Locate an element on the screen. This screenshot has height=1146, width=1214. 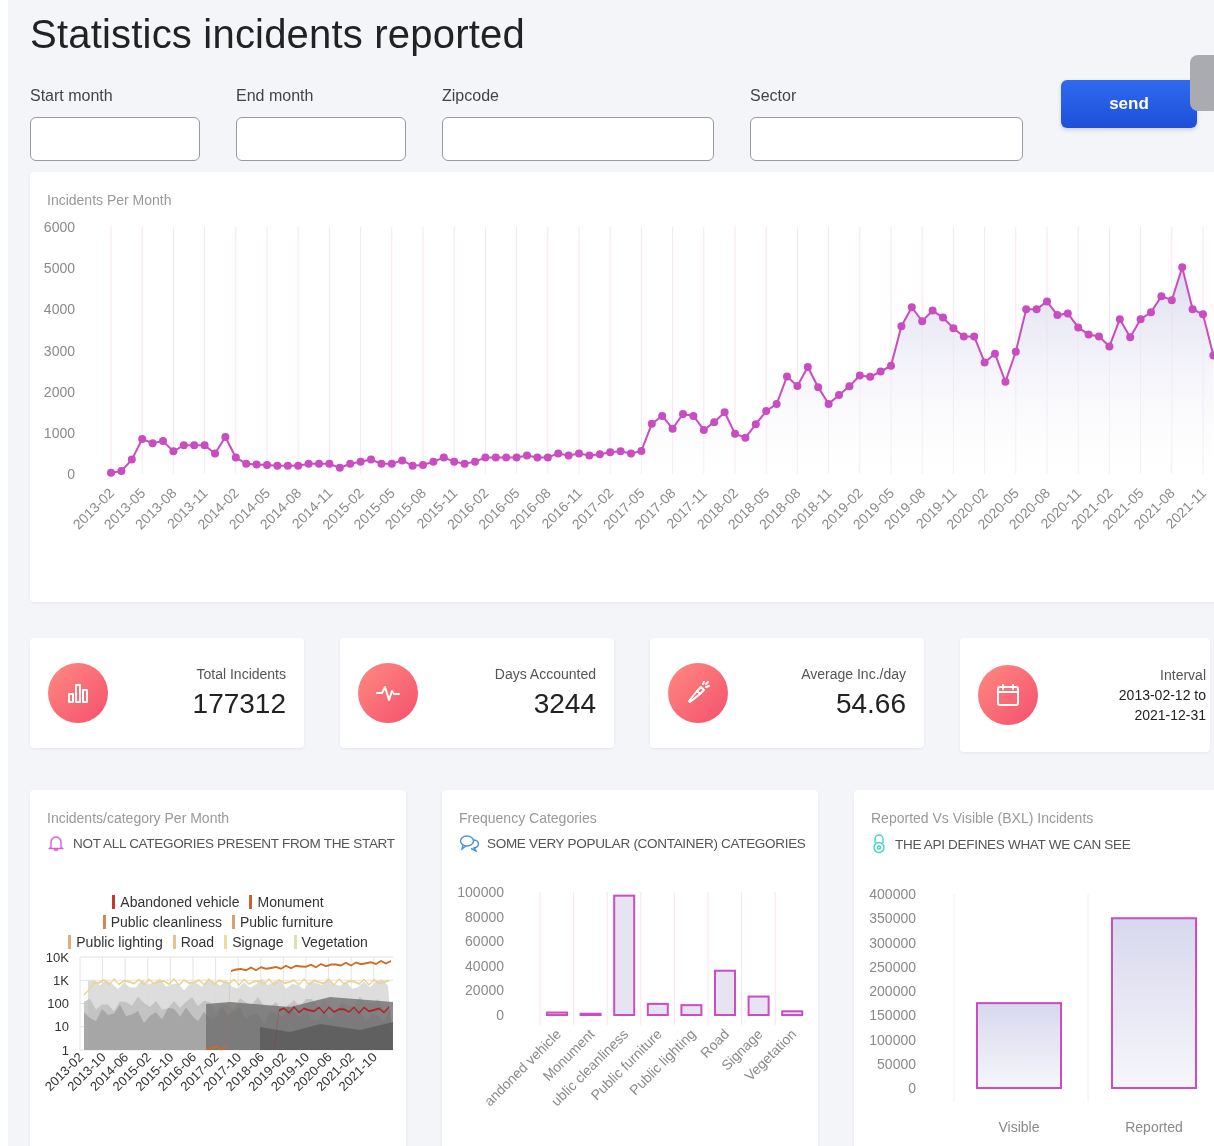
axis-label: 150000 is located at coordinates (892, 1015).